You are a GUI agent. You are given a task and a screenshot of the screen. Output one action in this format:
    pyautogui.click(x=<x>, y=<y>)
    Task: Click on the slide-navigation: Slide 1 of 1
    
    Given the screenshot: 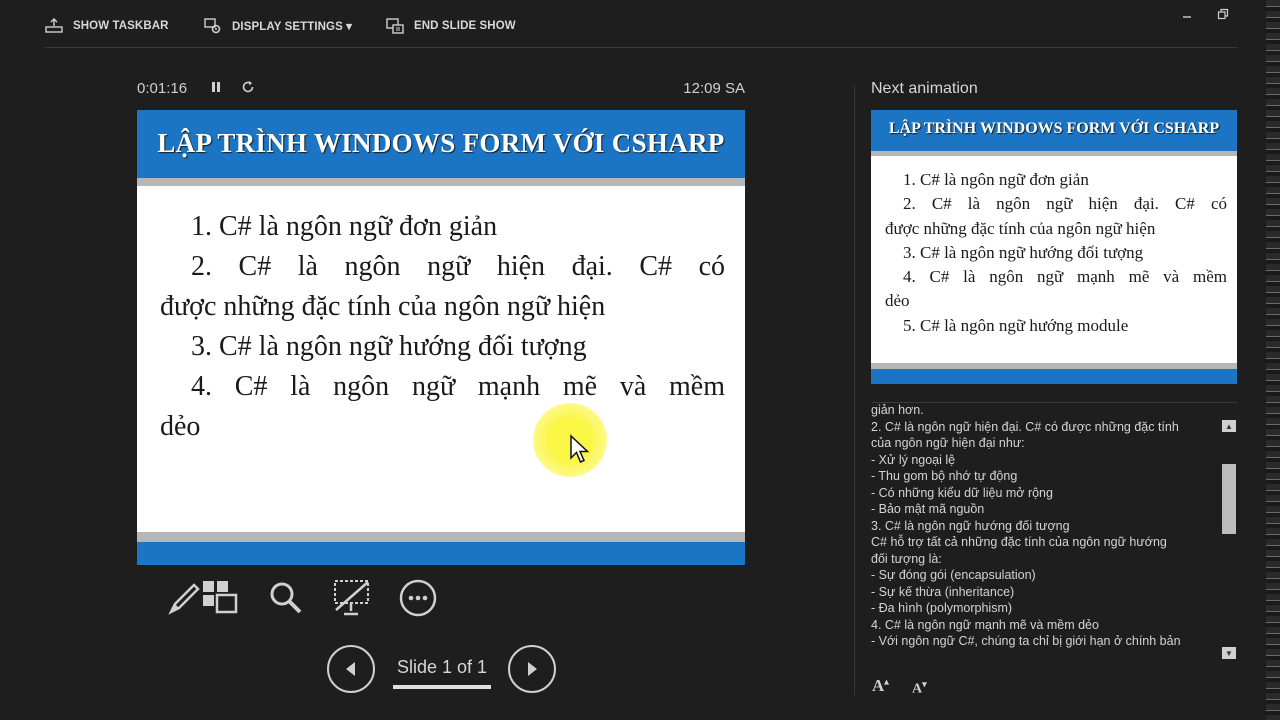 What is the action you would take?
    pyautogui.click(x=442, y=670)
    